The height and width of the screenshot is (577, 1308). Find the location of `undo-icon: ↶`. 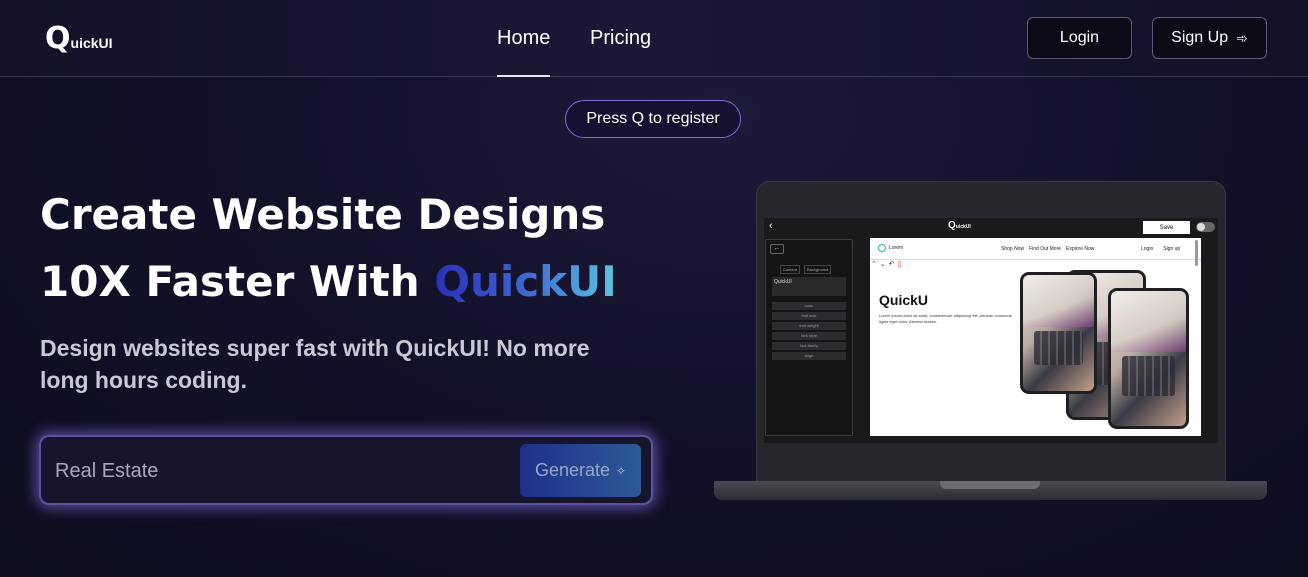

undo-icon: ↶ is located at coordinates (891, 264).